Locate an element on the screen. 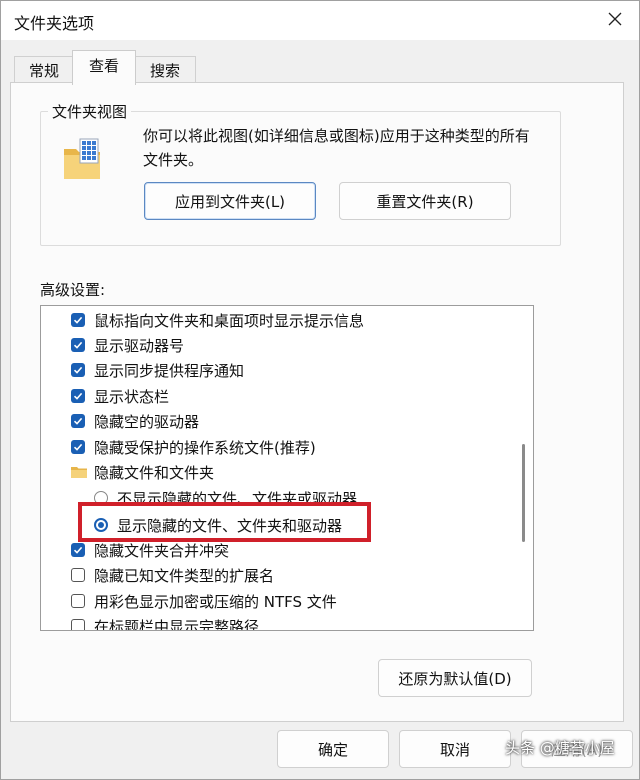 The height and width of the screenshot is (780, 640). setting-row: 鼠标指向文件夹和桌面项时显示提示信息 is located at coordinates (217, 320).